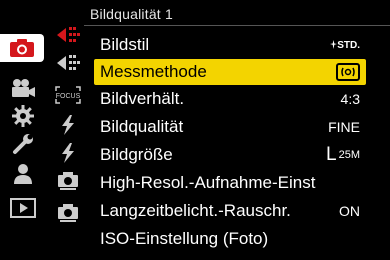 This screenshot has width=390, height=260. I want to click on menu-item-value, so click(351, 72).